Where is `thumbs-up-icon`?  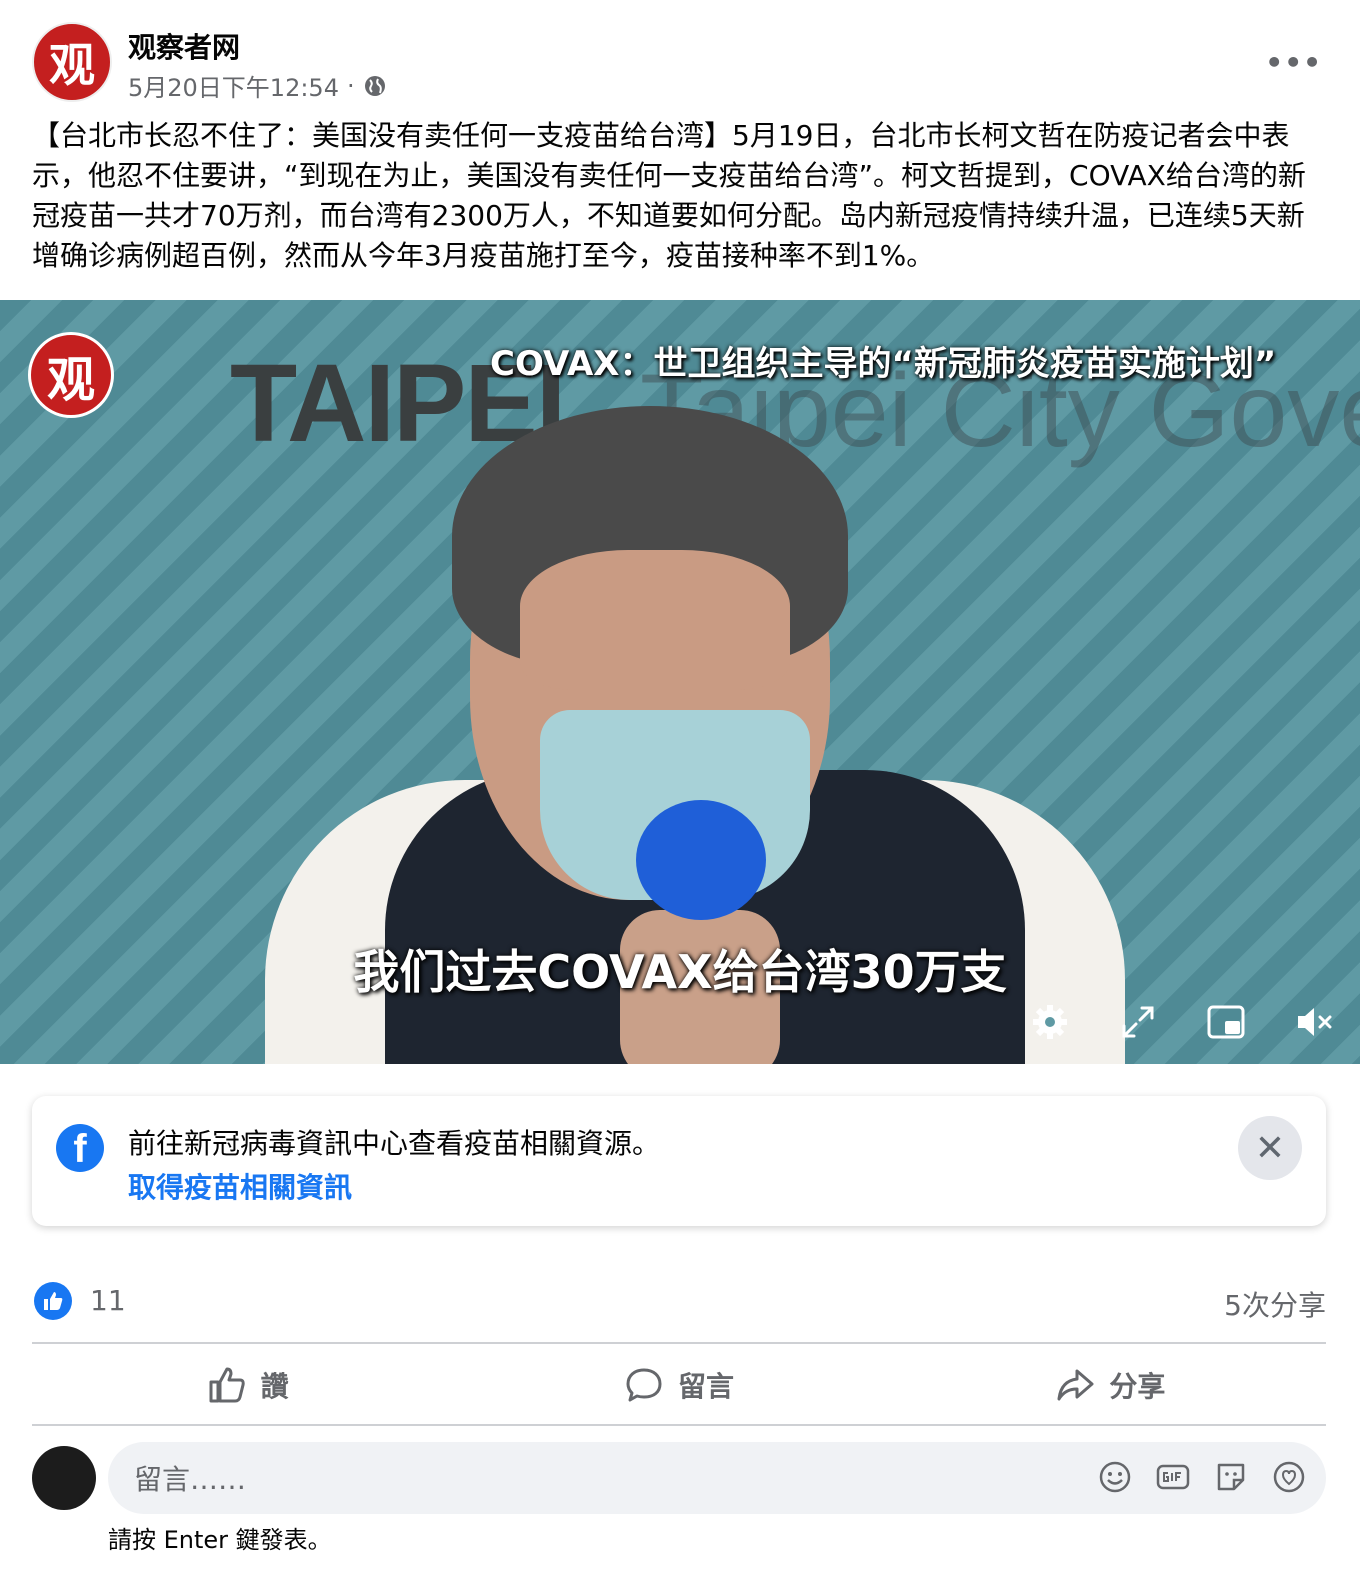
thumbs-up-icon is located at coordinates (227, 1385).